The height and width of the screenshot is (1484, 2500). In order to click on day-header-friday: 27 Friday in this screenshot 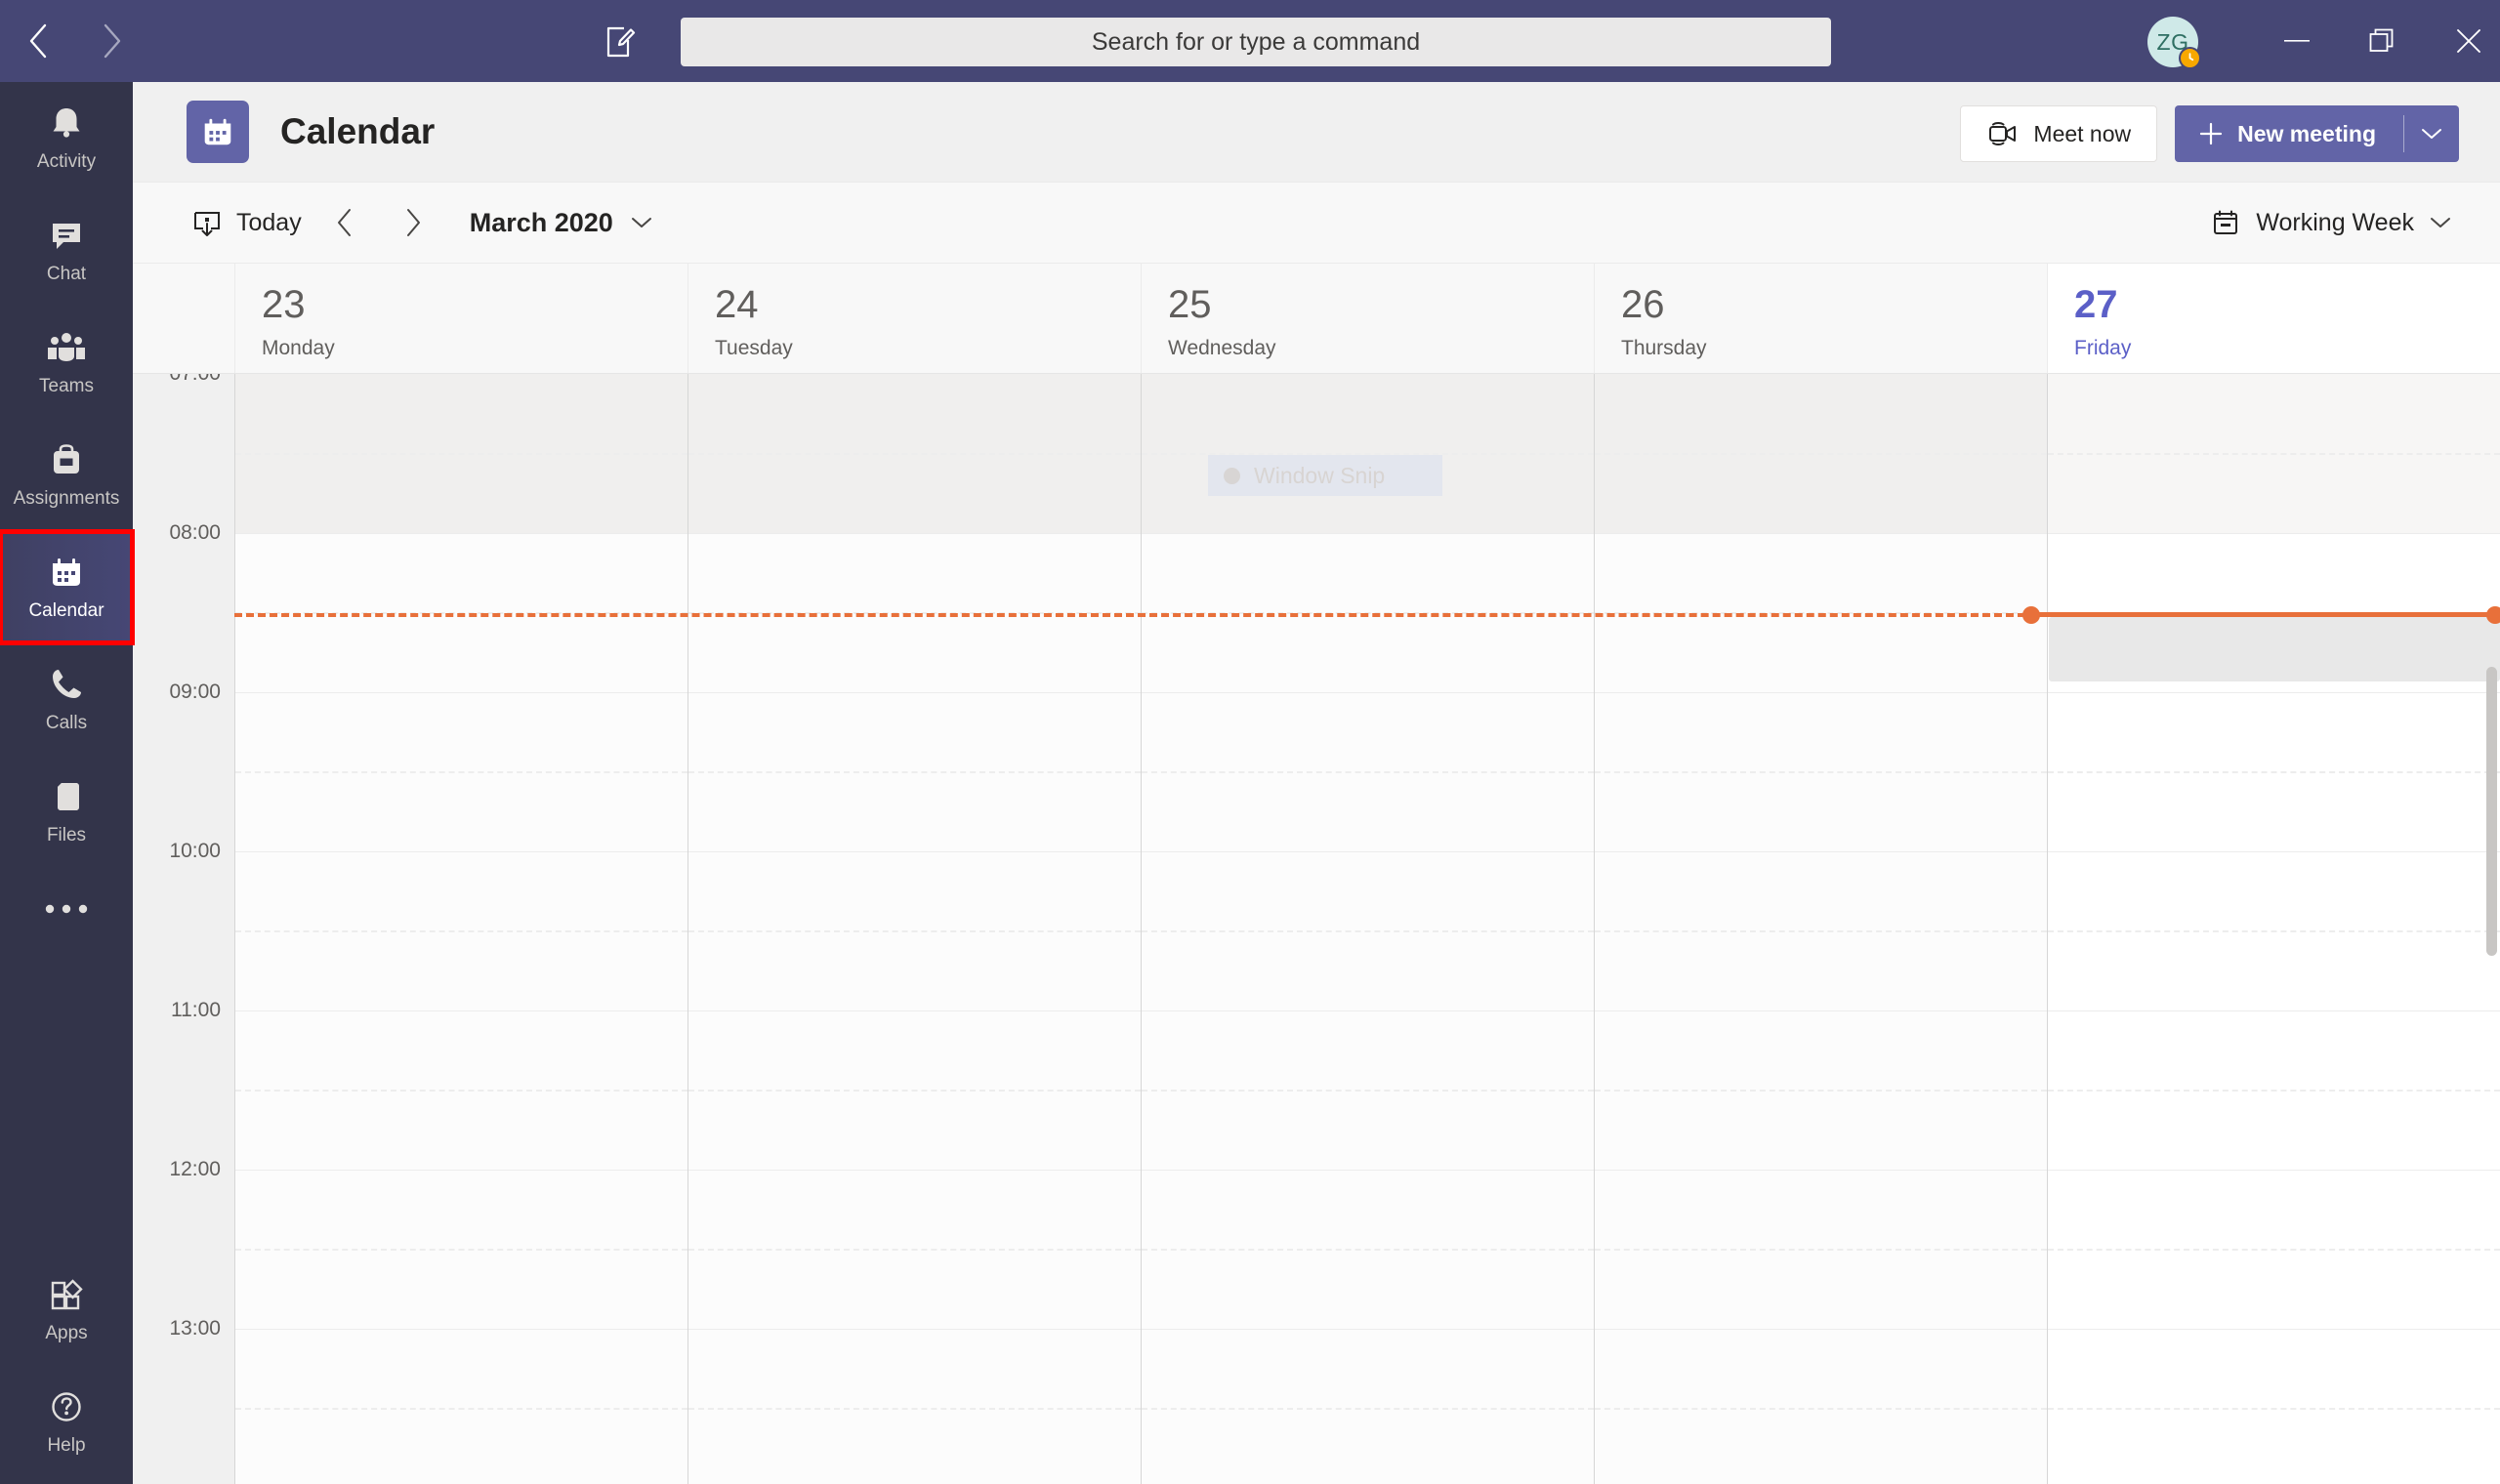, I will do `click(2273, 319)`.